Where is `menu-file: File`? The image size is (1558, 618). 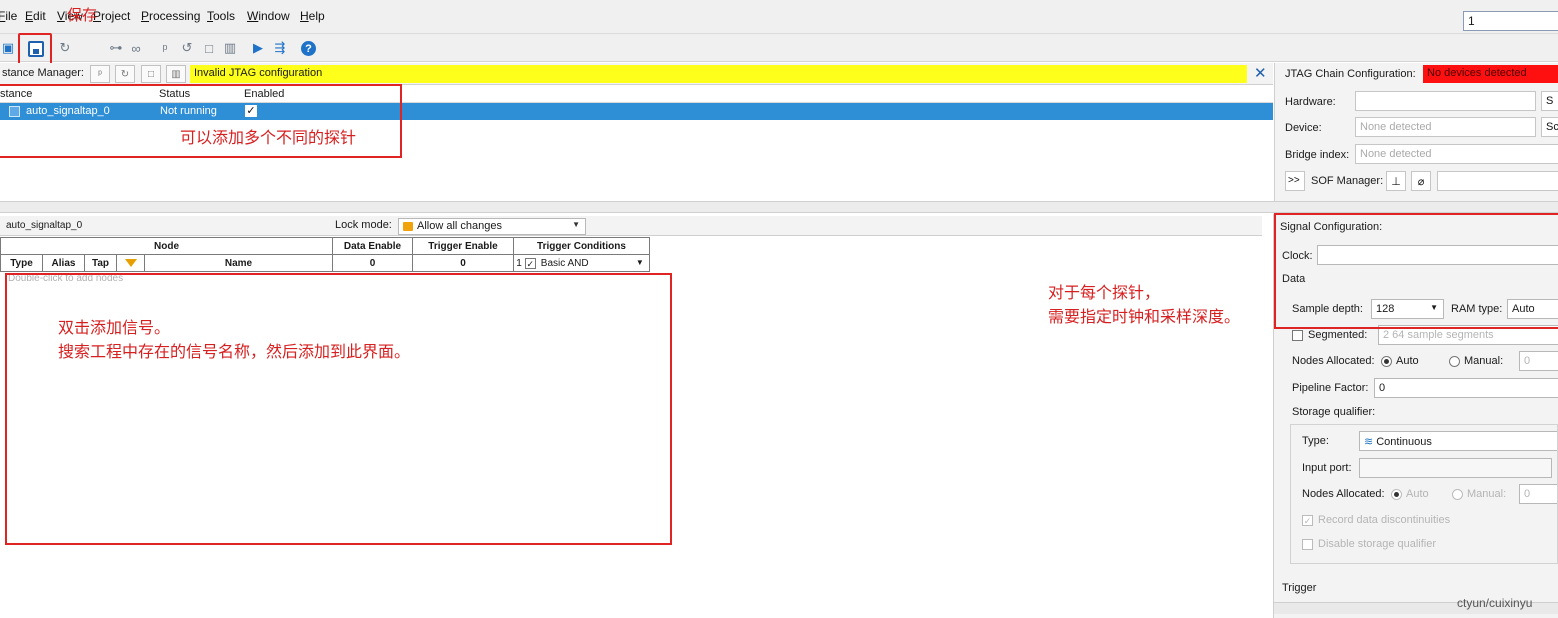
menu-file: File is located at coordinates (8, 16).